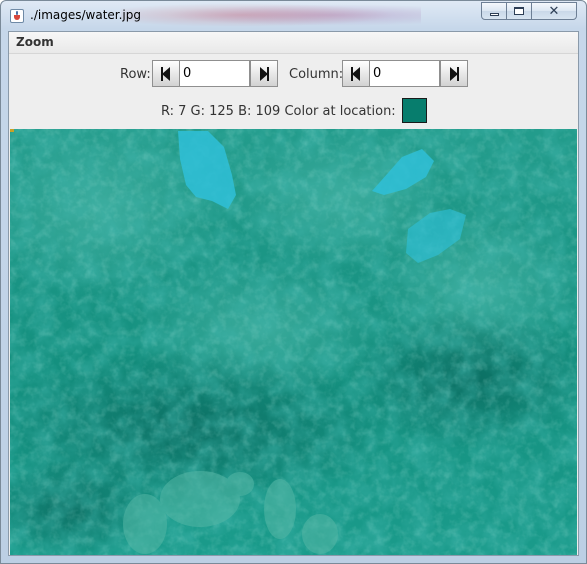 The height and width of the screenshot is (564, 587). I want to click on column-prev-button, so click(356, 73).